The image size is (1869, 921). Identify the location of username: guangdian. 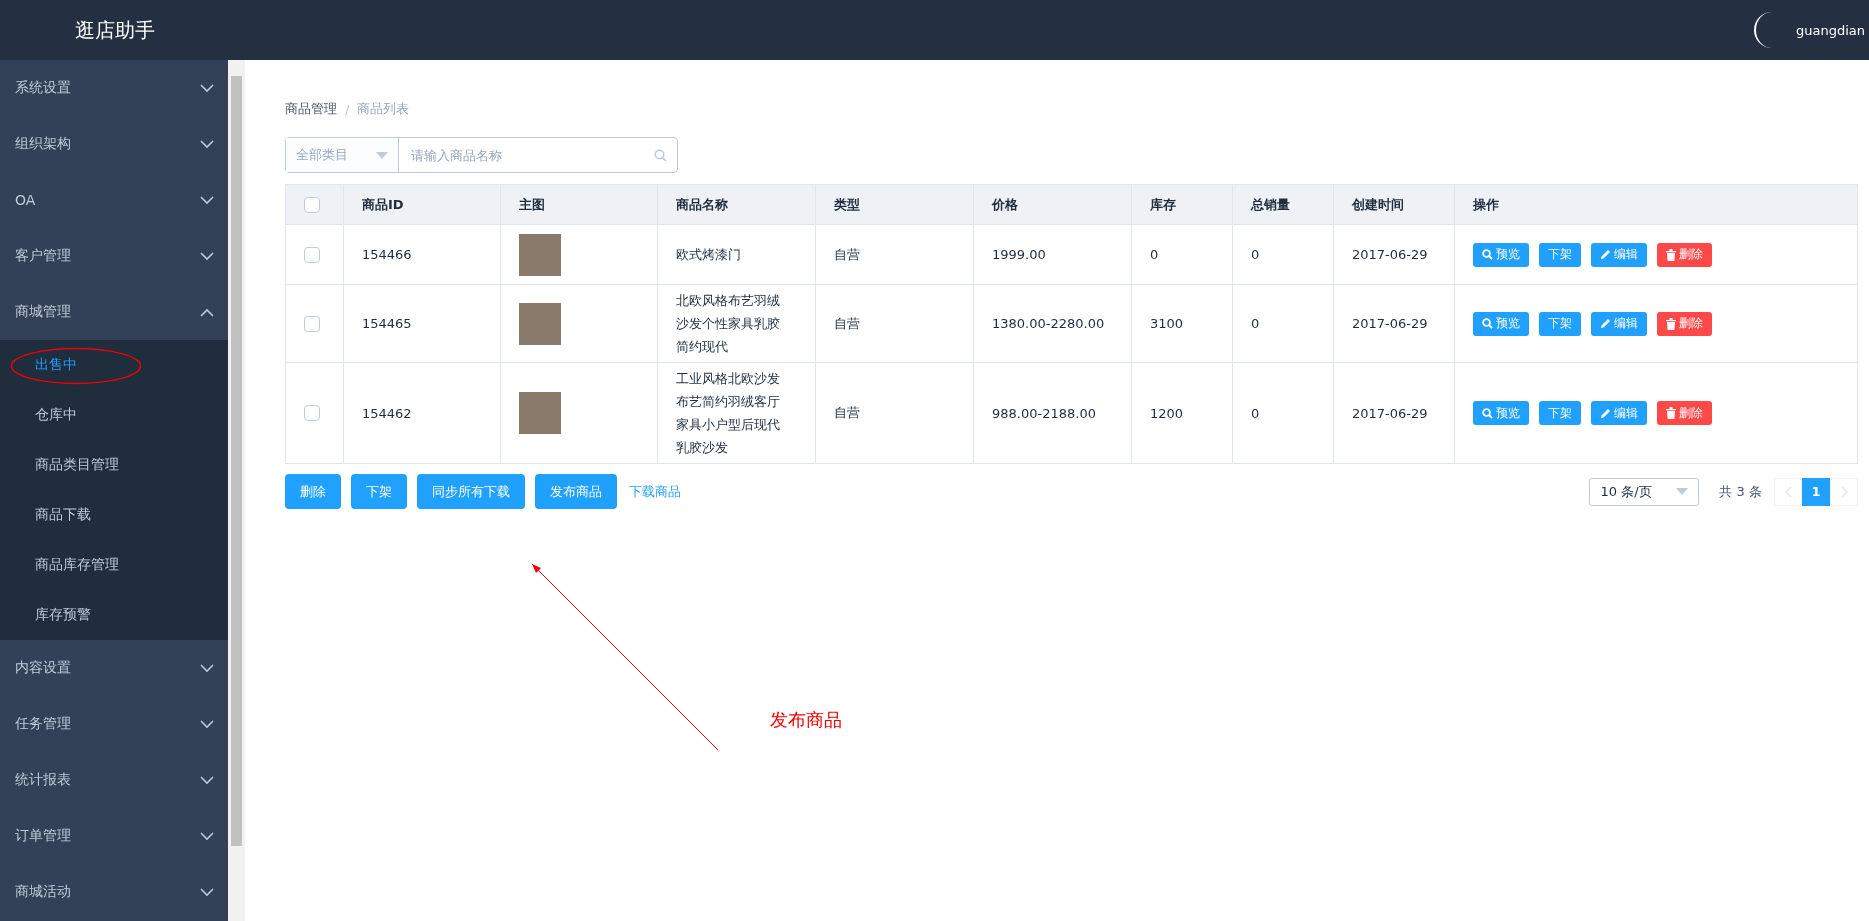
(1830, 30).